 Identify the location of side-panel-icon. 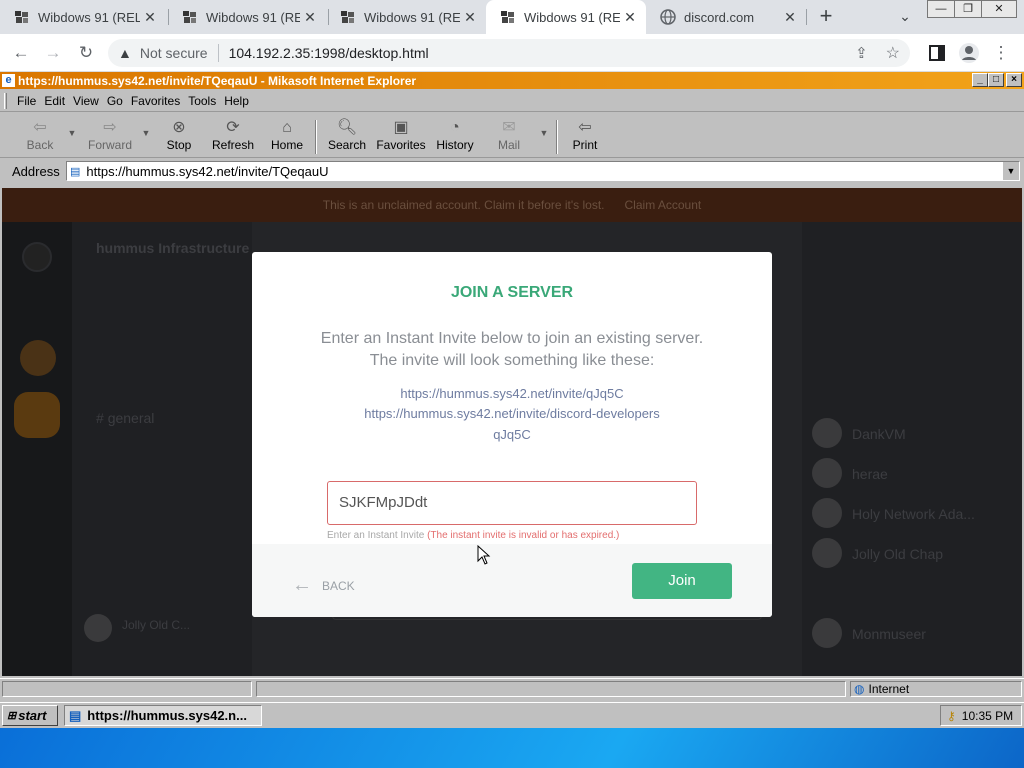
(937, 53).